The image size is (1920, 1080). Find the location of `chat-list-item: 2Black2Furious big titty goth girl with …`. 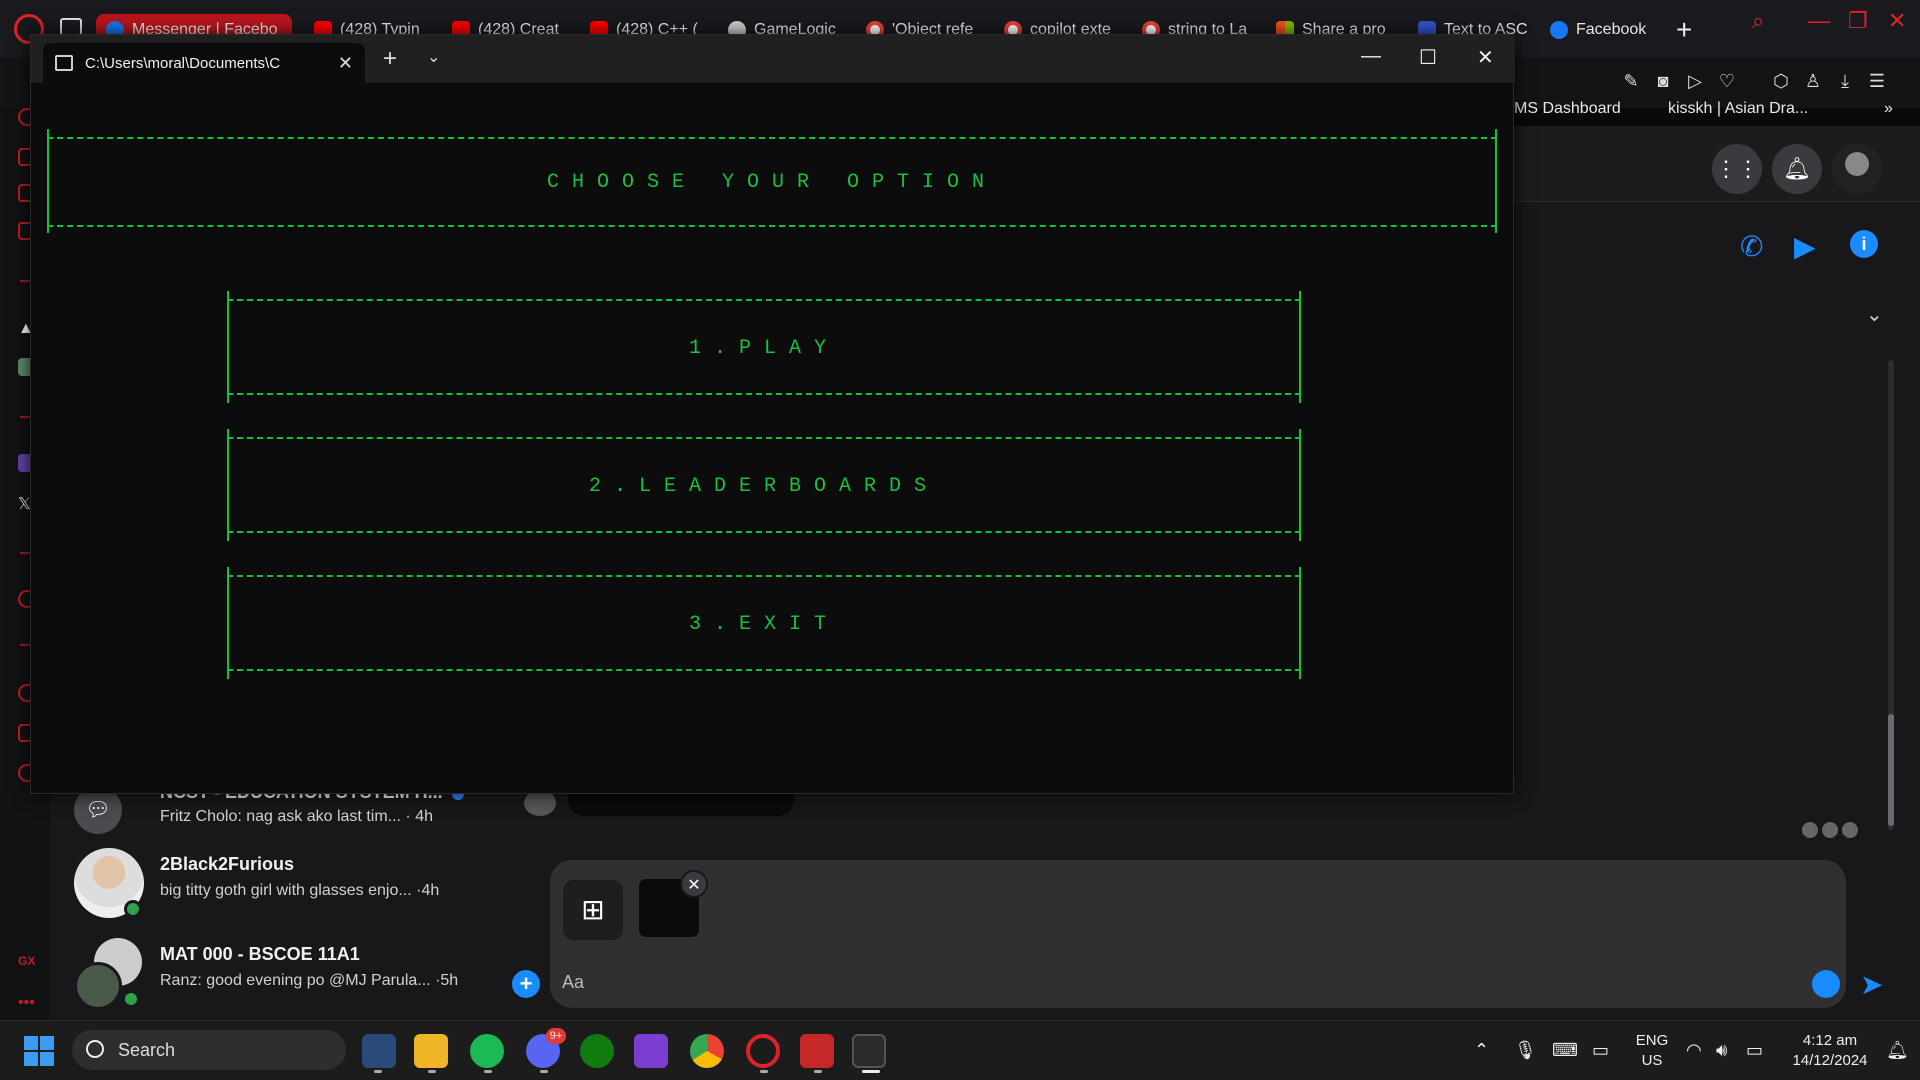

chat-list-item: 2Black2Furious big titty goth girl with … is located at coordinates (284, 886).